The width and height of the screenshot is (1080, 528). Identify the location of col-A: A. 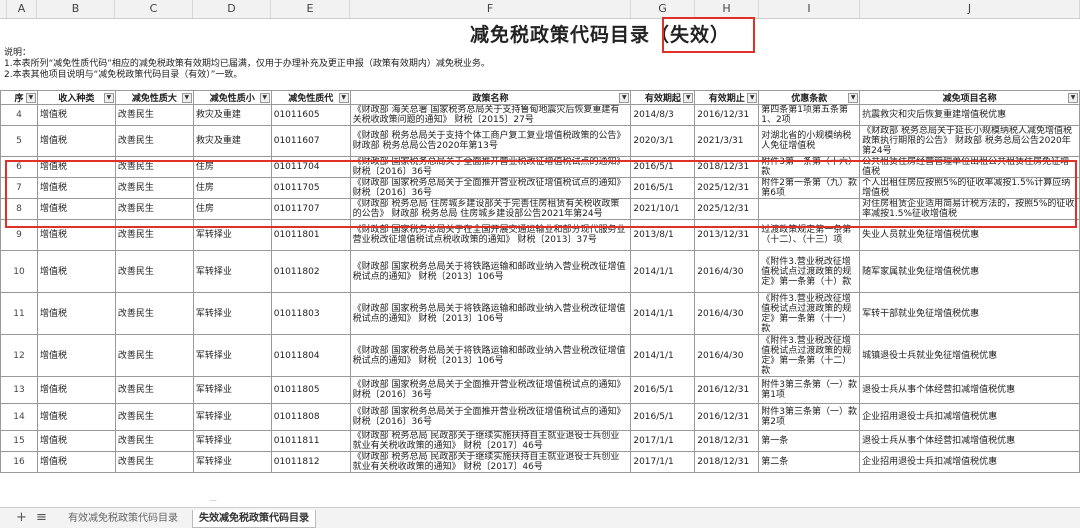
(22, 9).